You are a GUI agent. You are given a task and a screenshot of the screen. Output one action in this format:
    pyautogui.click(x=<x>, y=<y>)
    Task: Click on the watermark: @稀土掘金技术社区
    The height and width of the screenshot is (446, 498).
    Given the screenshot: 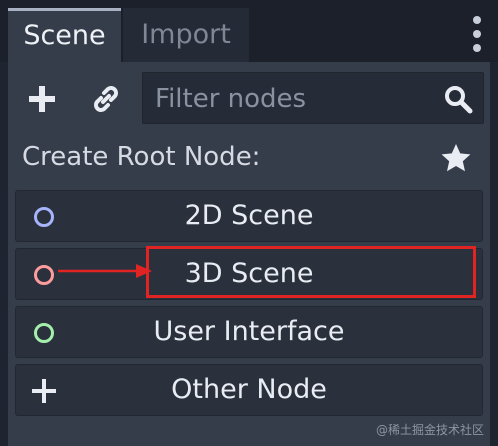 What is the action you would take?
    pyautogui.click(x=429, y=430)
    